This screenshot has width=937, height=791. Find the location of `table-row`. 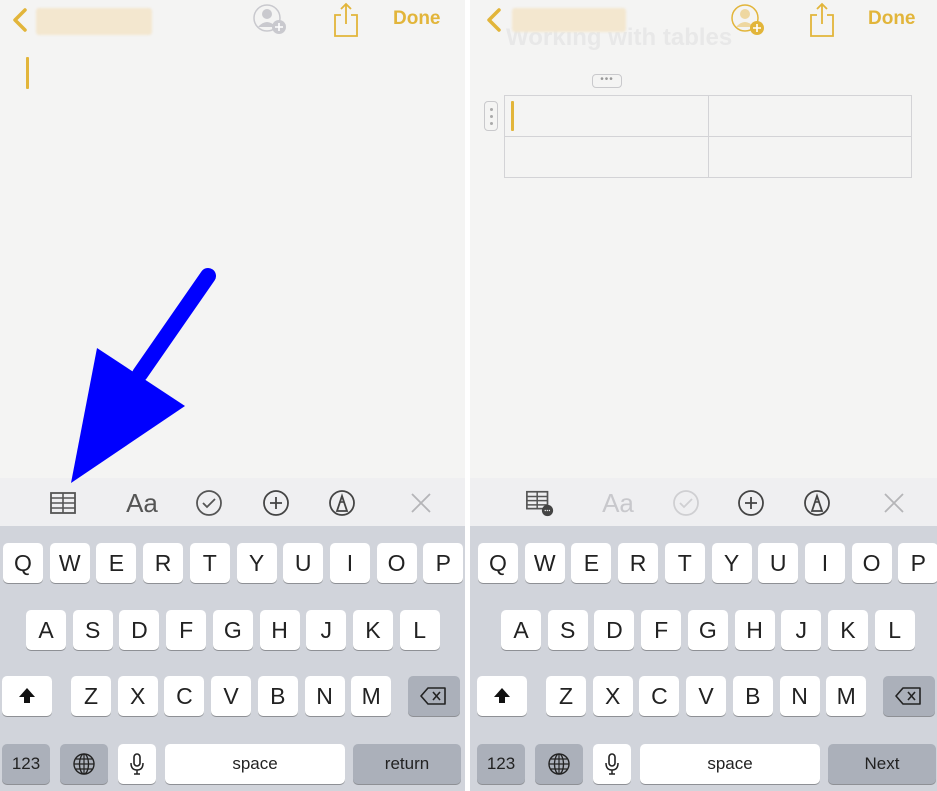

table-row is located at coordinates (708, 116).